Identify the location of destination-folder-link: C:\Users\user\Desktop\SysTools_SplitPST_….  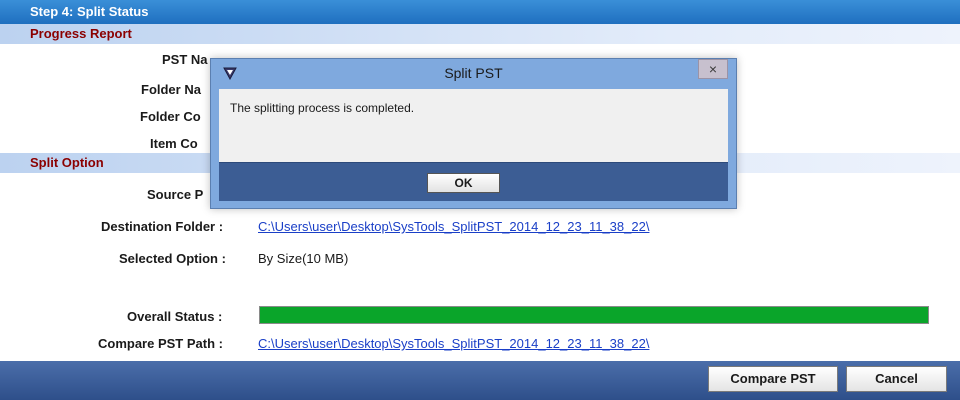
(453, 226).